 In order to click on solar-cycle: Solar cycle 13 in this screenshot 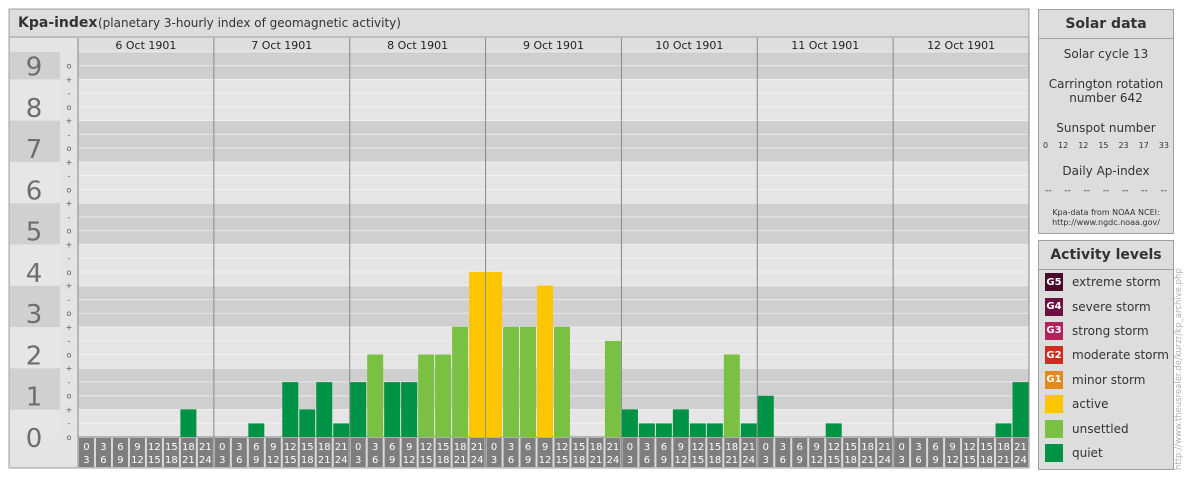, I will do `click(1106, 54)`.